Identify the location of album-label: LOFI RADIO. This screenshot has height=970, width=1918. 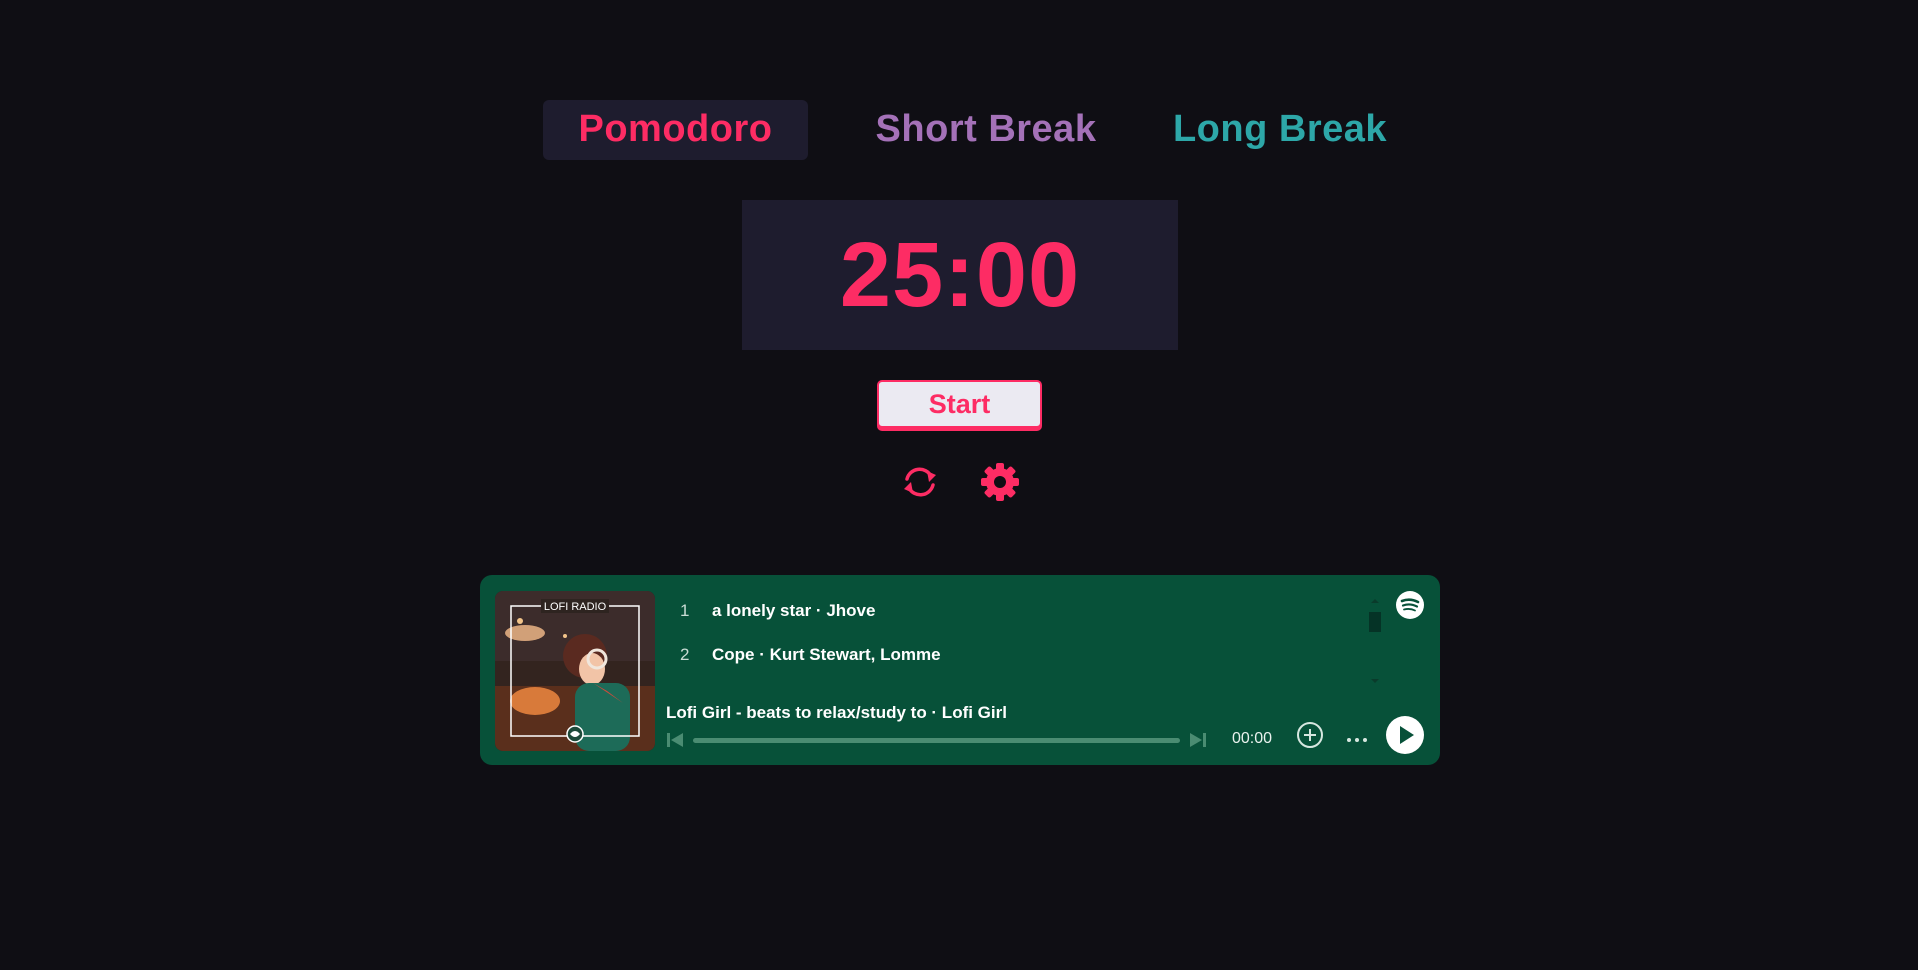
(575, 607).